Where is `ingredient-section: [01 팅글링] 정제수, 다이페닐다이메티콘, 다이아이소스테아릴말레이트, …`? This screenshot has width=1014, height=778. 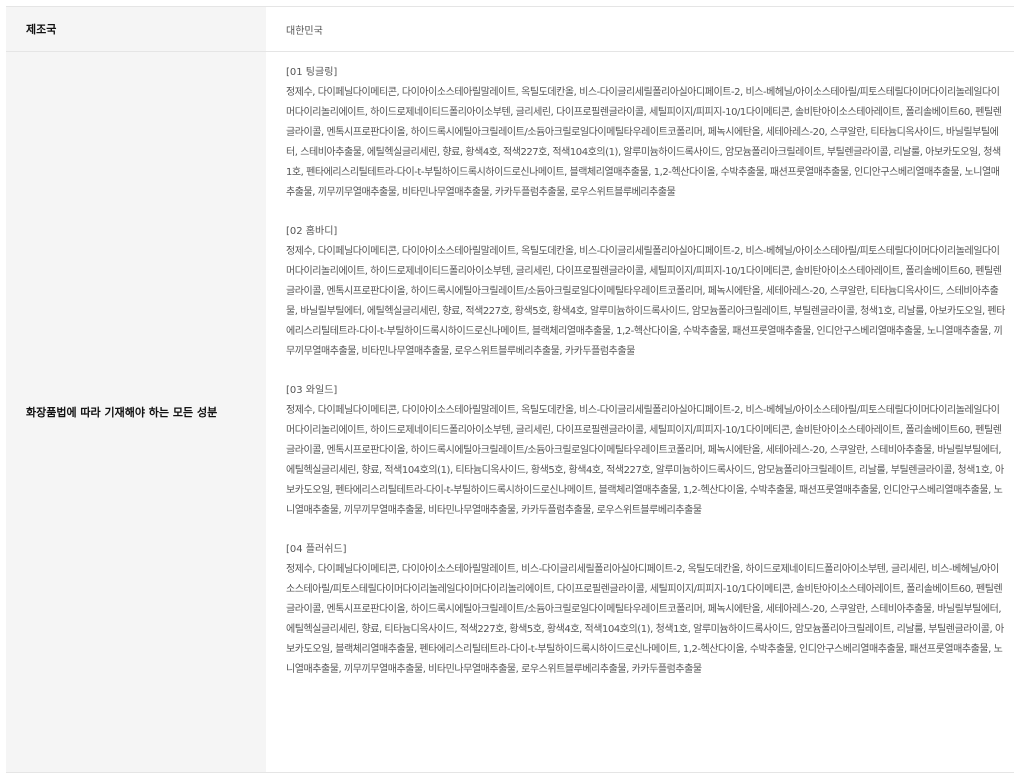 ingredient-section: [01 팅글링] 정제수, 다이페닐다이메티콘, 다이아이소스테아릴말레이트, … is located at coordinates (646, 133).